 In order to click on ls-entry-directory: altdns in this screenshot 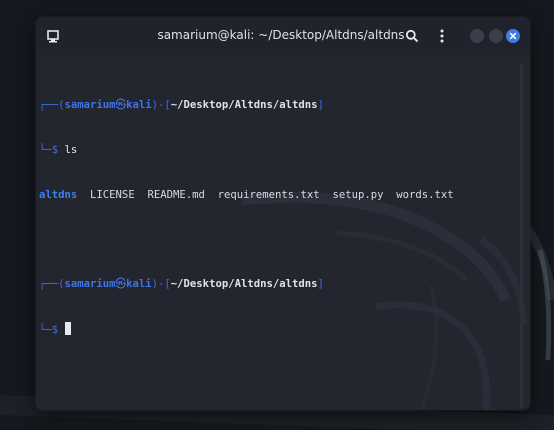, I will do `click(58, 195)`.